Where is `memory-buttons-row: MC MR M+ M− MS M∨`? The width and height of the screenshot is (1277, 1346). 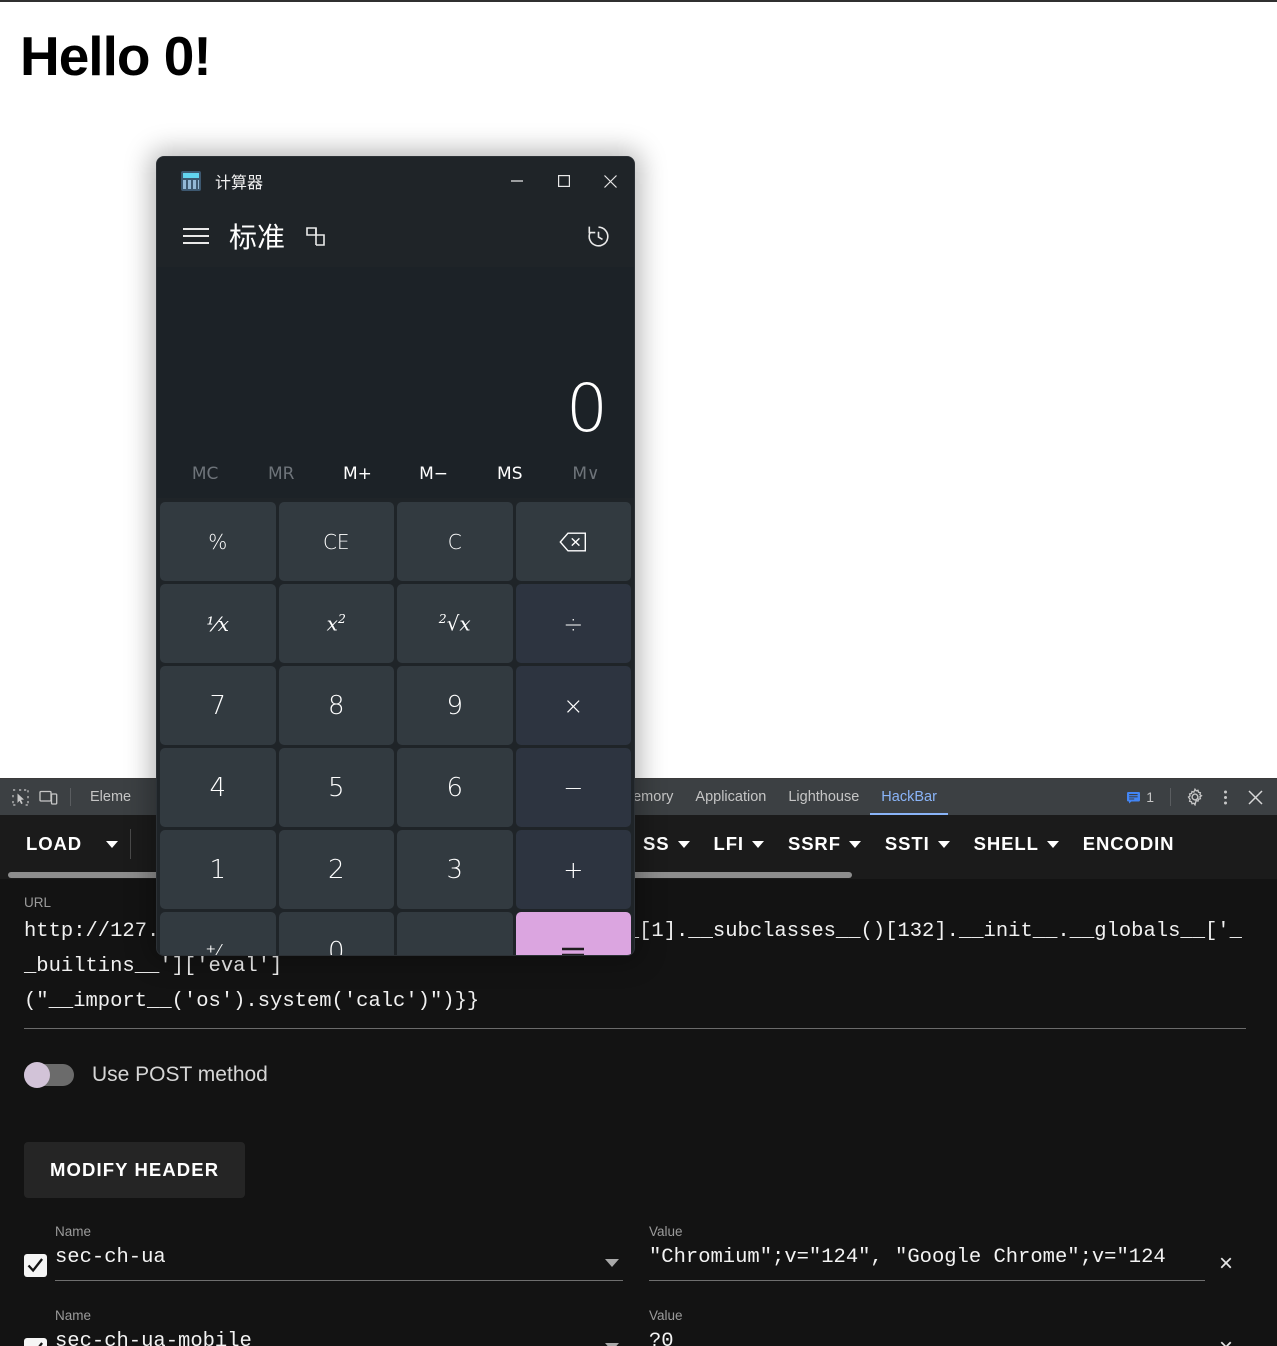 memory-buttons-row: MC MR M+ M− MS M∨ is located at coordinates (395, 474).